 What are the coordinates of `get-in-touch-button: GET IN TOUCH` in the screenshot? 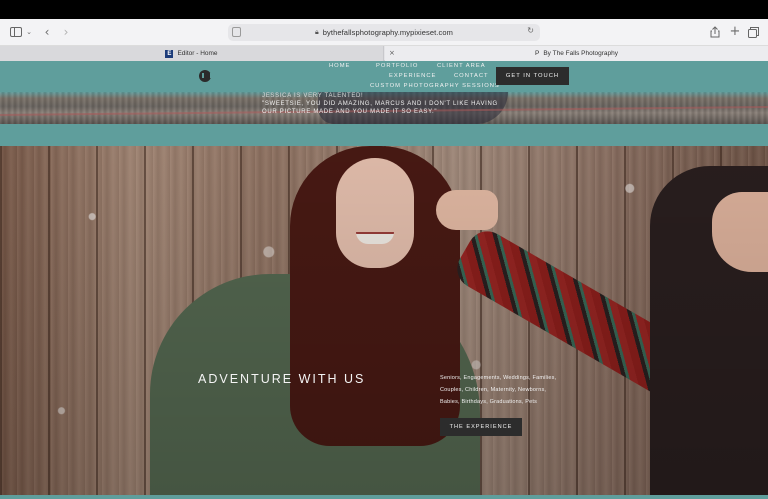 It's located at (532, 76).